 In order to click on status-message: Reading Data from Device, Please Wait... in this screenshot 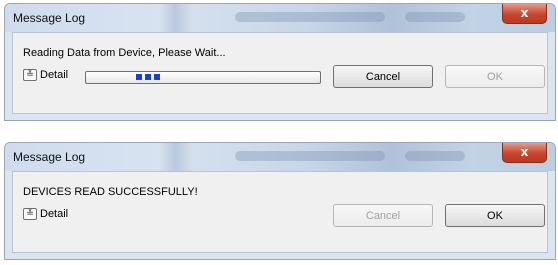, I will do `click(124, 53)`.